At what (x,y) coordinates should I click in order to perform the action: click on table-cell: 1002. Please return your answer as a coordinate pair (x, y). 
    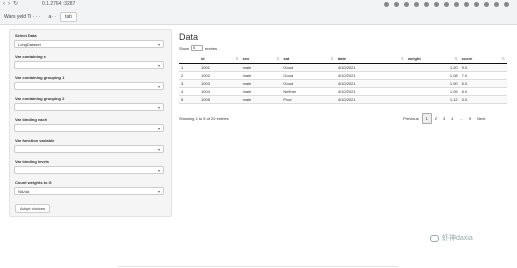
    Looking at the image, I should click on (220, 75).